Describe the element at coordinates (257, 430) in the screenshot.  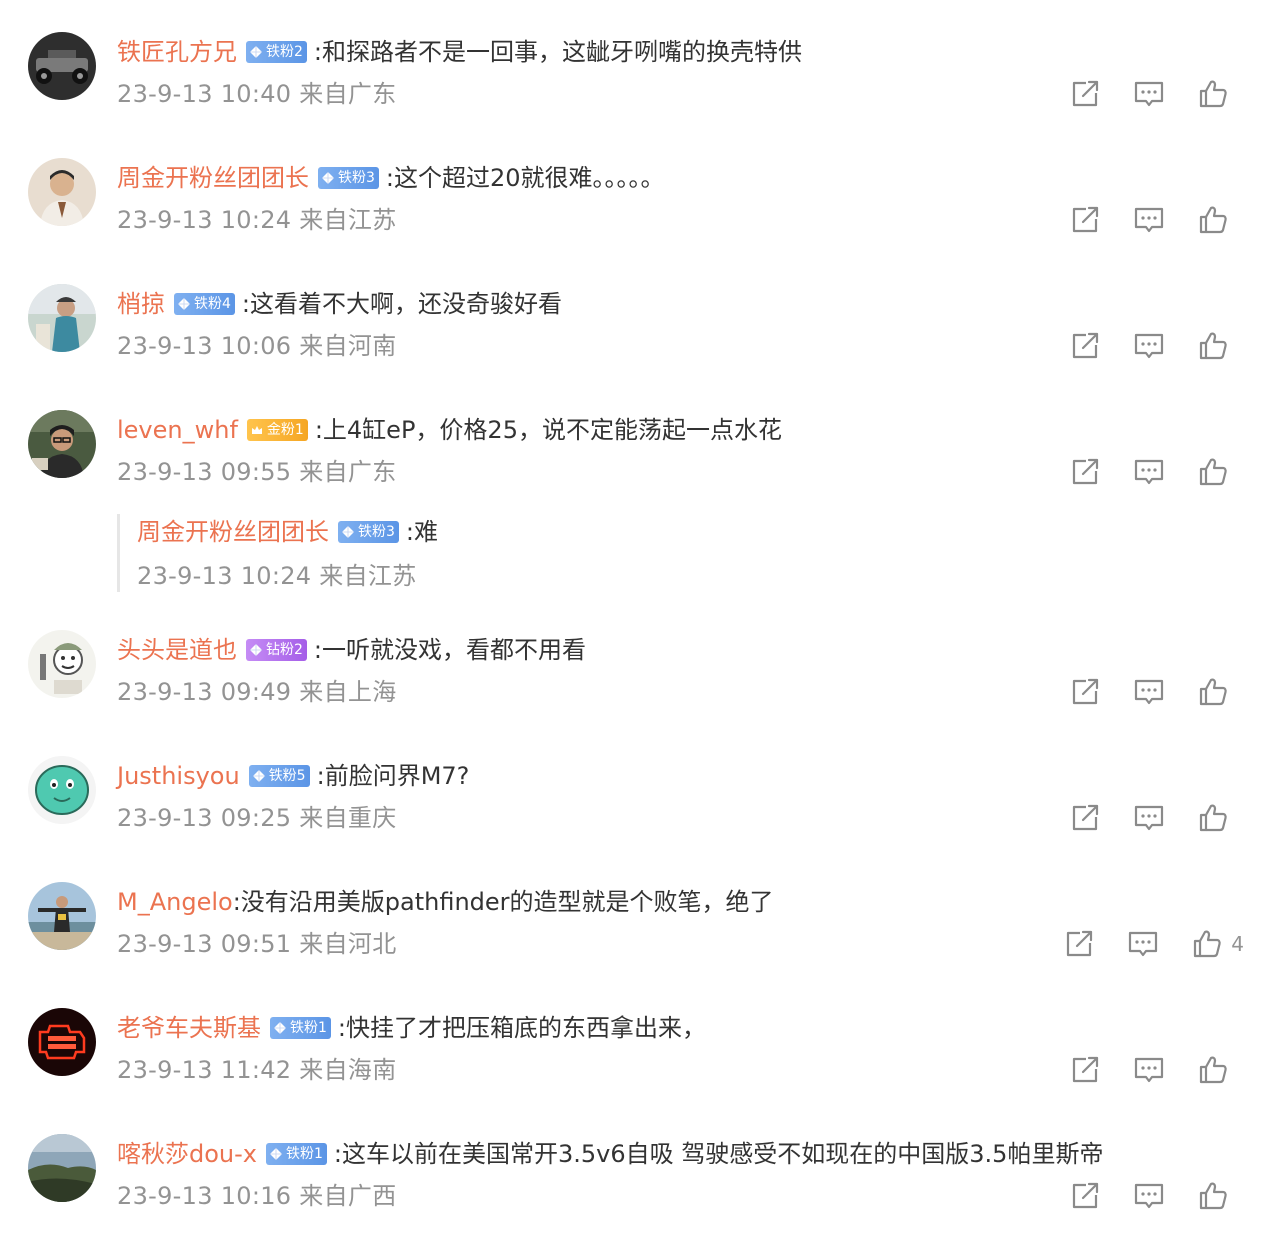
I see `crown-icon` at that location.